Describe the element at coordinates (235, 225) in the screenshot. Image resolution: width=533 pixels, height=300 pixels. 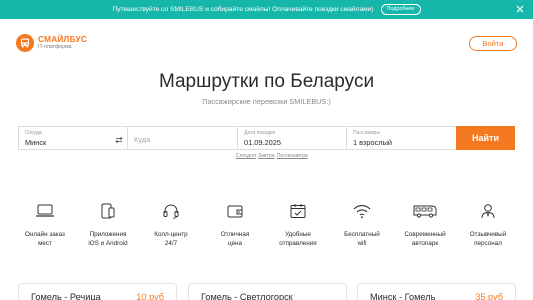
I see `feature-price: Отличная цена` at that location.